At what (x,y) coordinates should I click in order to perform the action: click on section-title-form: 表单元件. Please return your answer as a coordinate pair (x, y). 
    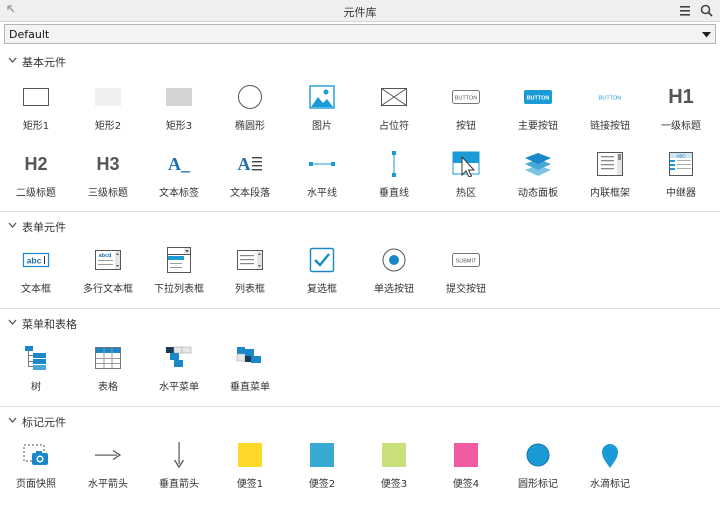
    Looking at the image, I should click on (44, 227).